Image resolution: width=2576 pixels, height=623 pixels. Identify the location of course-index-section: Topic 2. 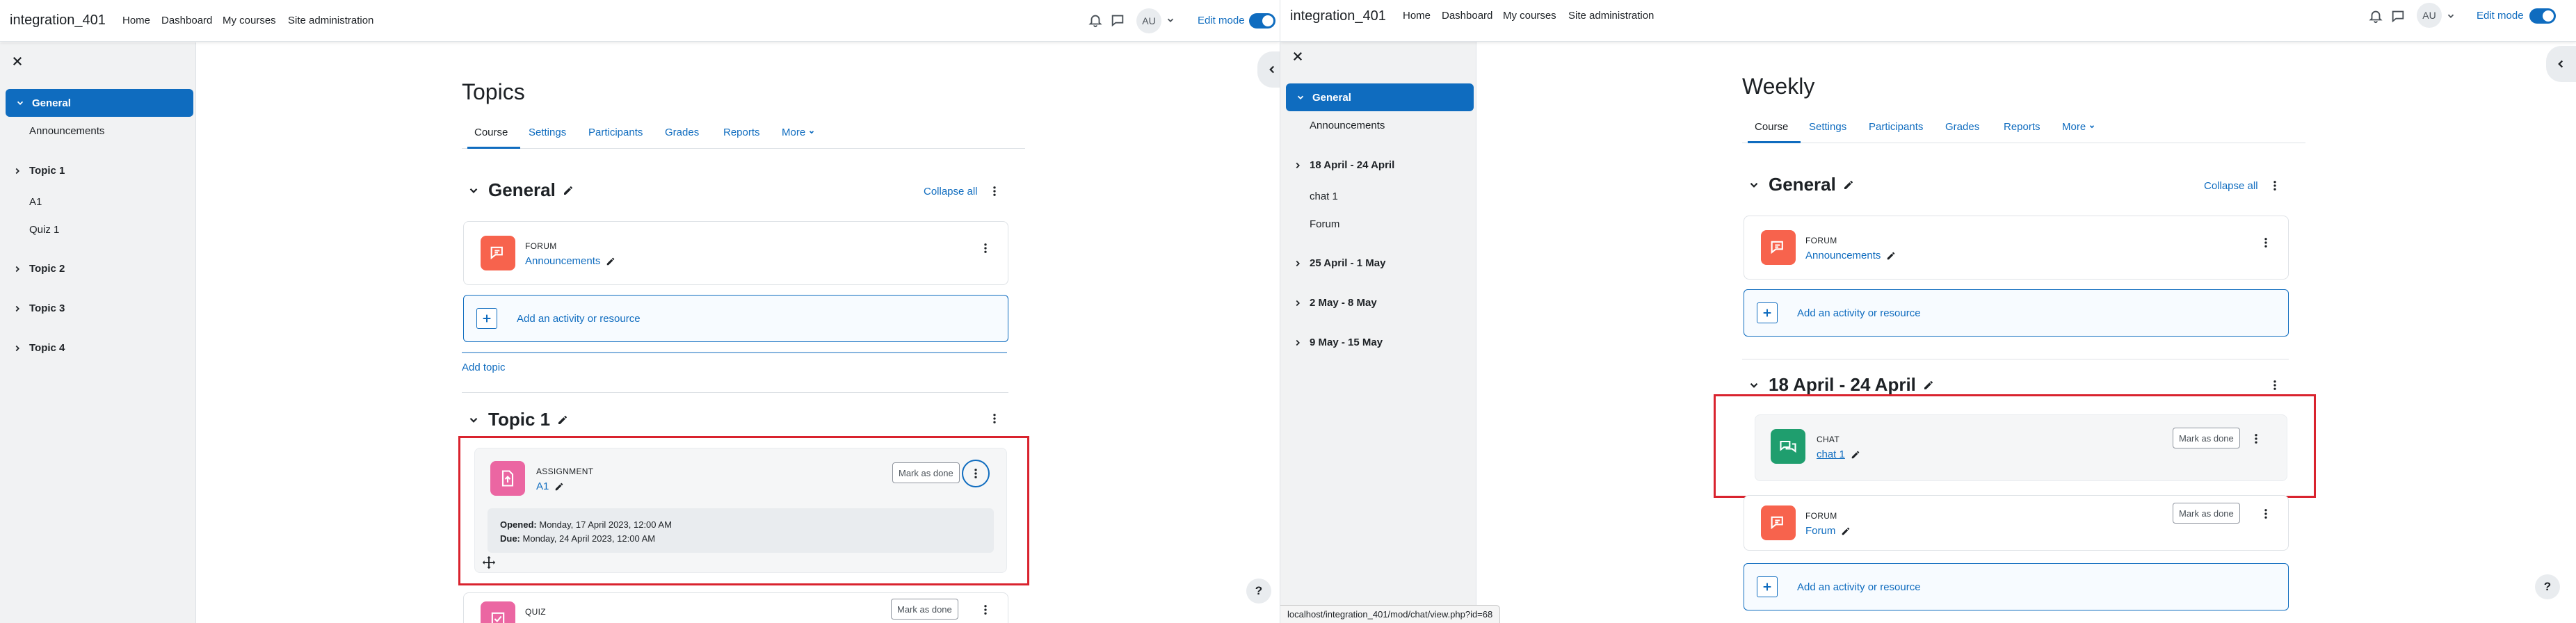
(39, 269).